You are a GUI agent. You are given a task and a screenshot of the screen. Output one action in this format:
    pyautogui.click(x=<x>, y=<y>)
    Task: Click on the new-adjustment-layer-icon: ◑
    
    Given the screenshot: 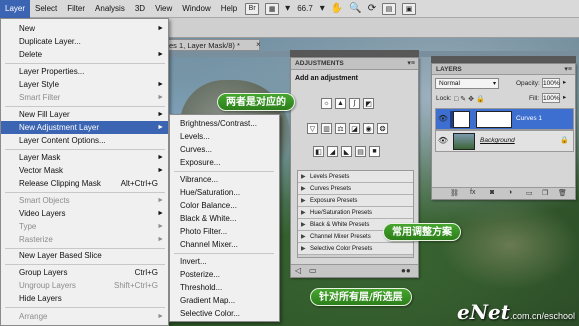 What is the action you would take?
    pyautogui.click(x=510, y=192)
    